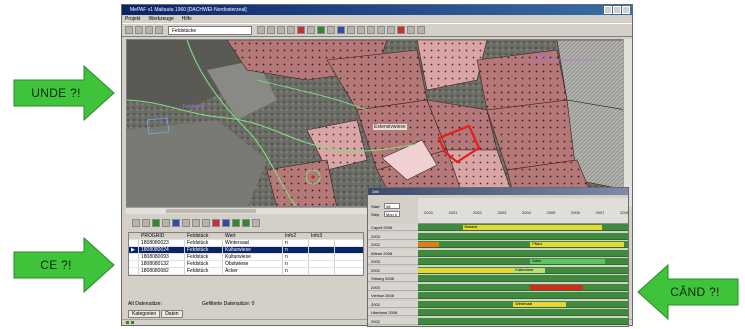 The image size is (745, 329). I want to click on add-point-icon, so click(321, 30).